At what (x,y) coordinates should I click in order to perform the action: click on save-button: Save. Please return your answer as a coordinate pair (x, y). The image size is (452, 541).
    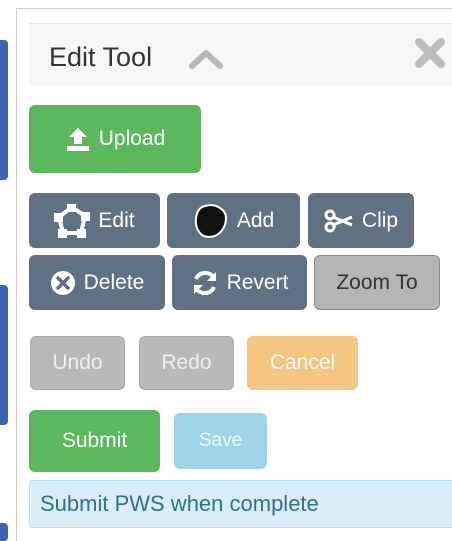
    Looking at the image, I should click on (220, 441).